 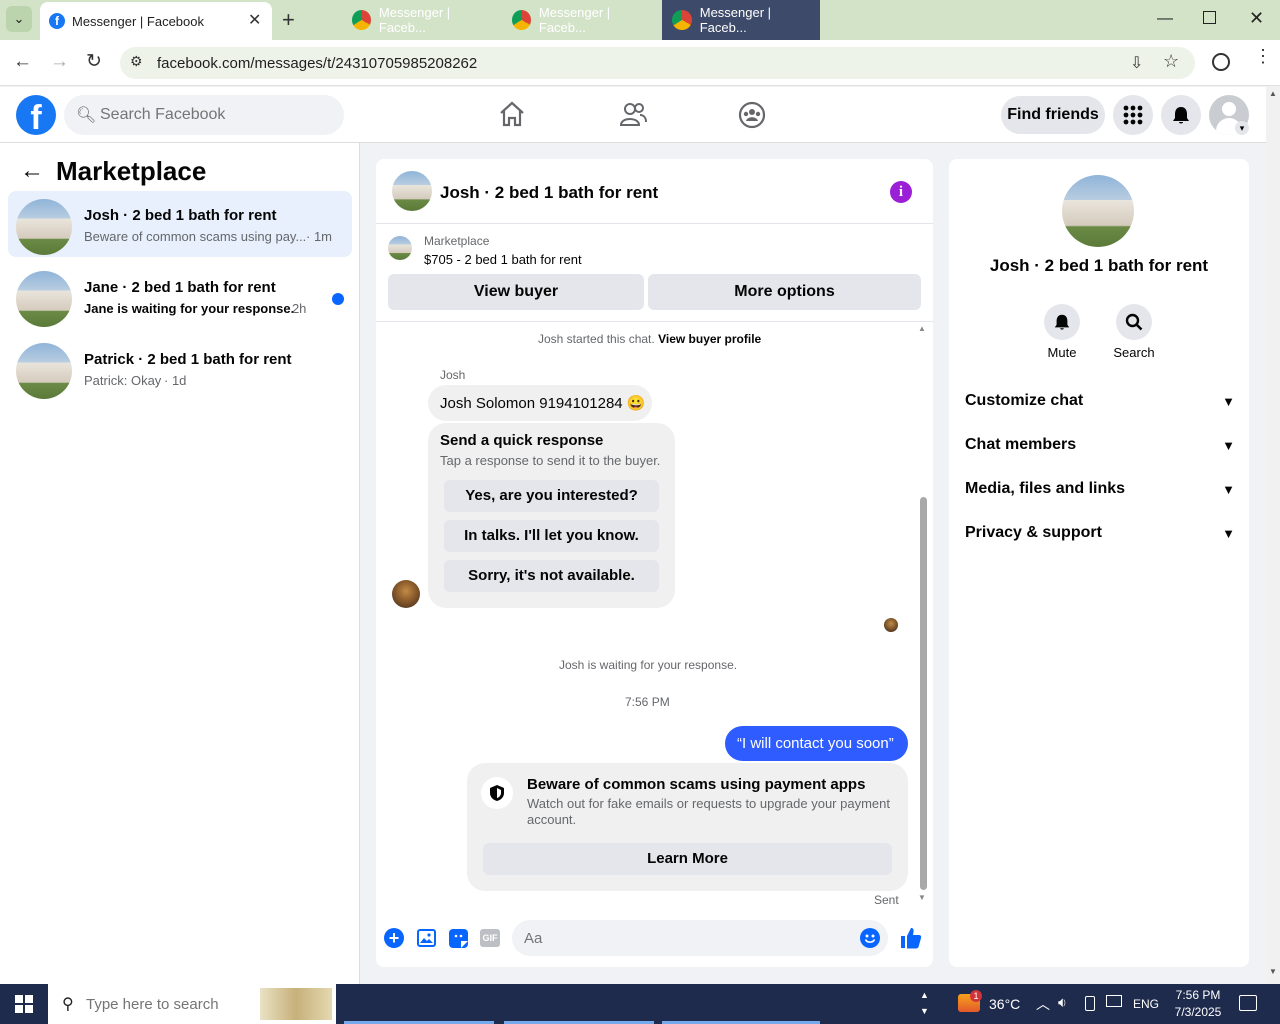 I want to click on taskbar-scroll-arrows: ▲ ▼, so click(x=924, y=1003).